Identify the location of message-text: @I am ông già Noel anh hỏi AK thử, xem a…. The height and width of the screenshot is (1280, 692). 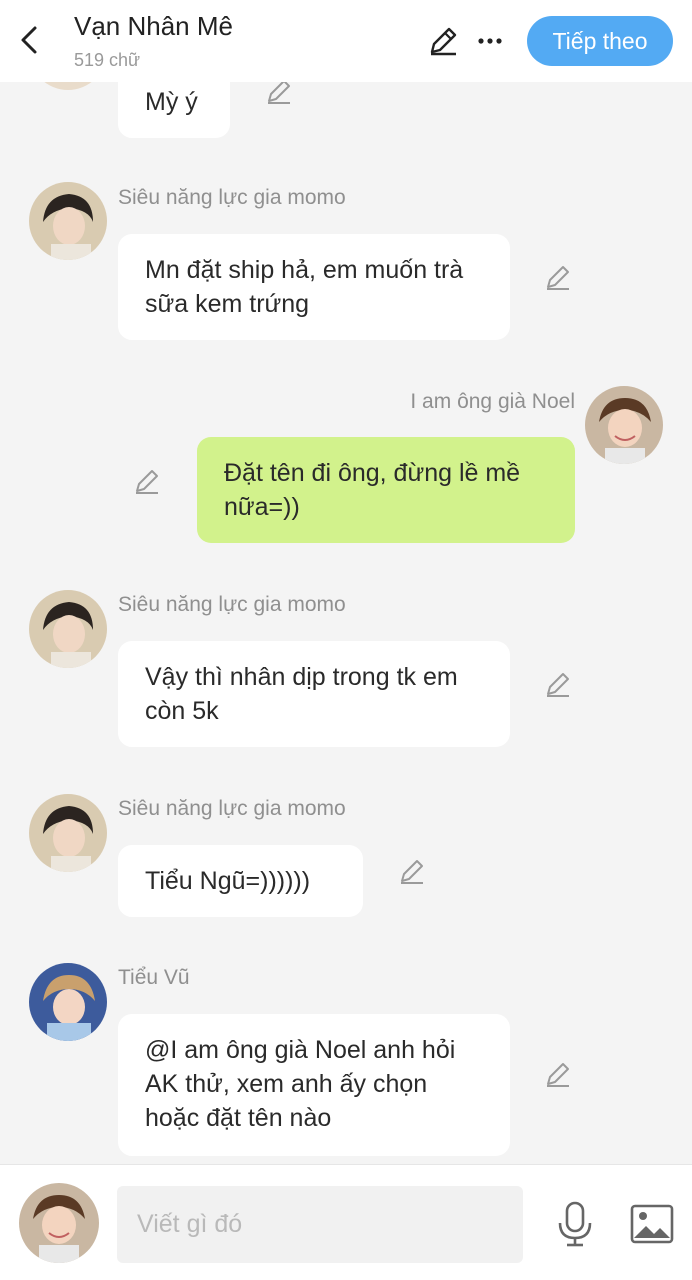
(300, 1084).